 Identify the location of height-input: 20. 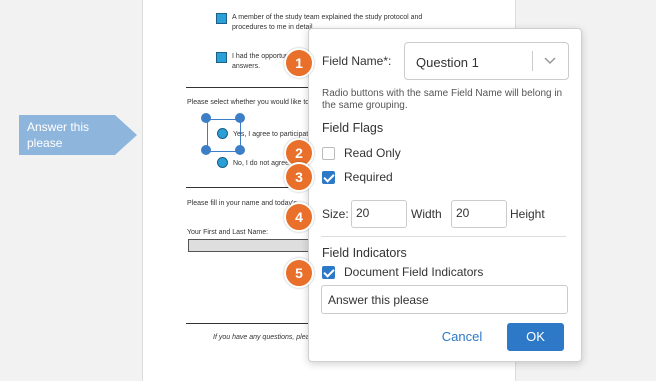
(479, 214).